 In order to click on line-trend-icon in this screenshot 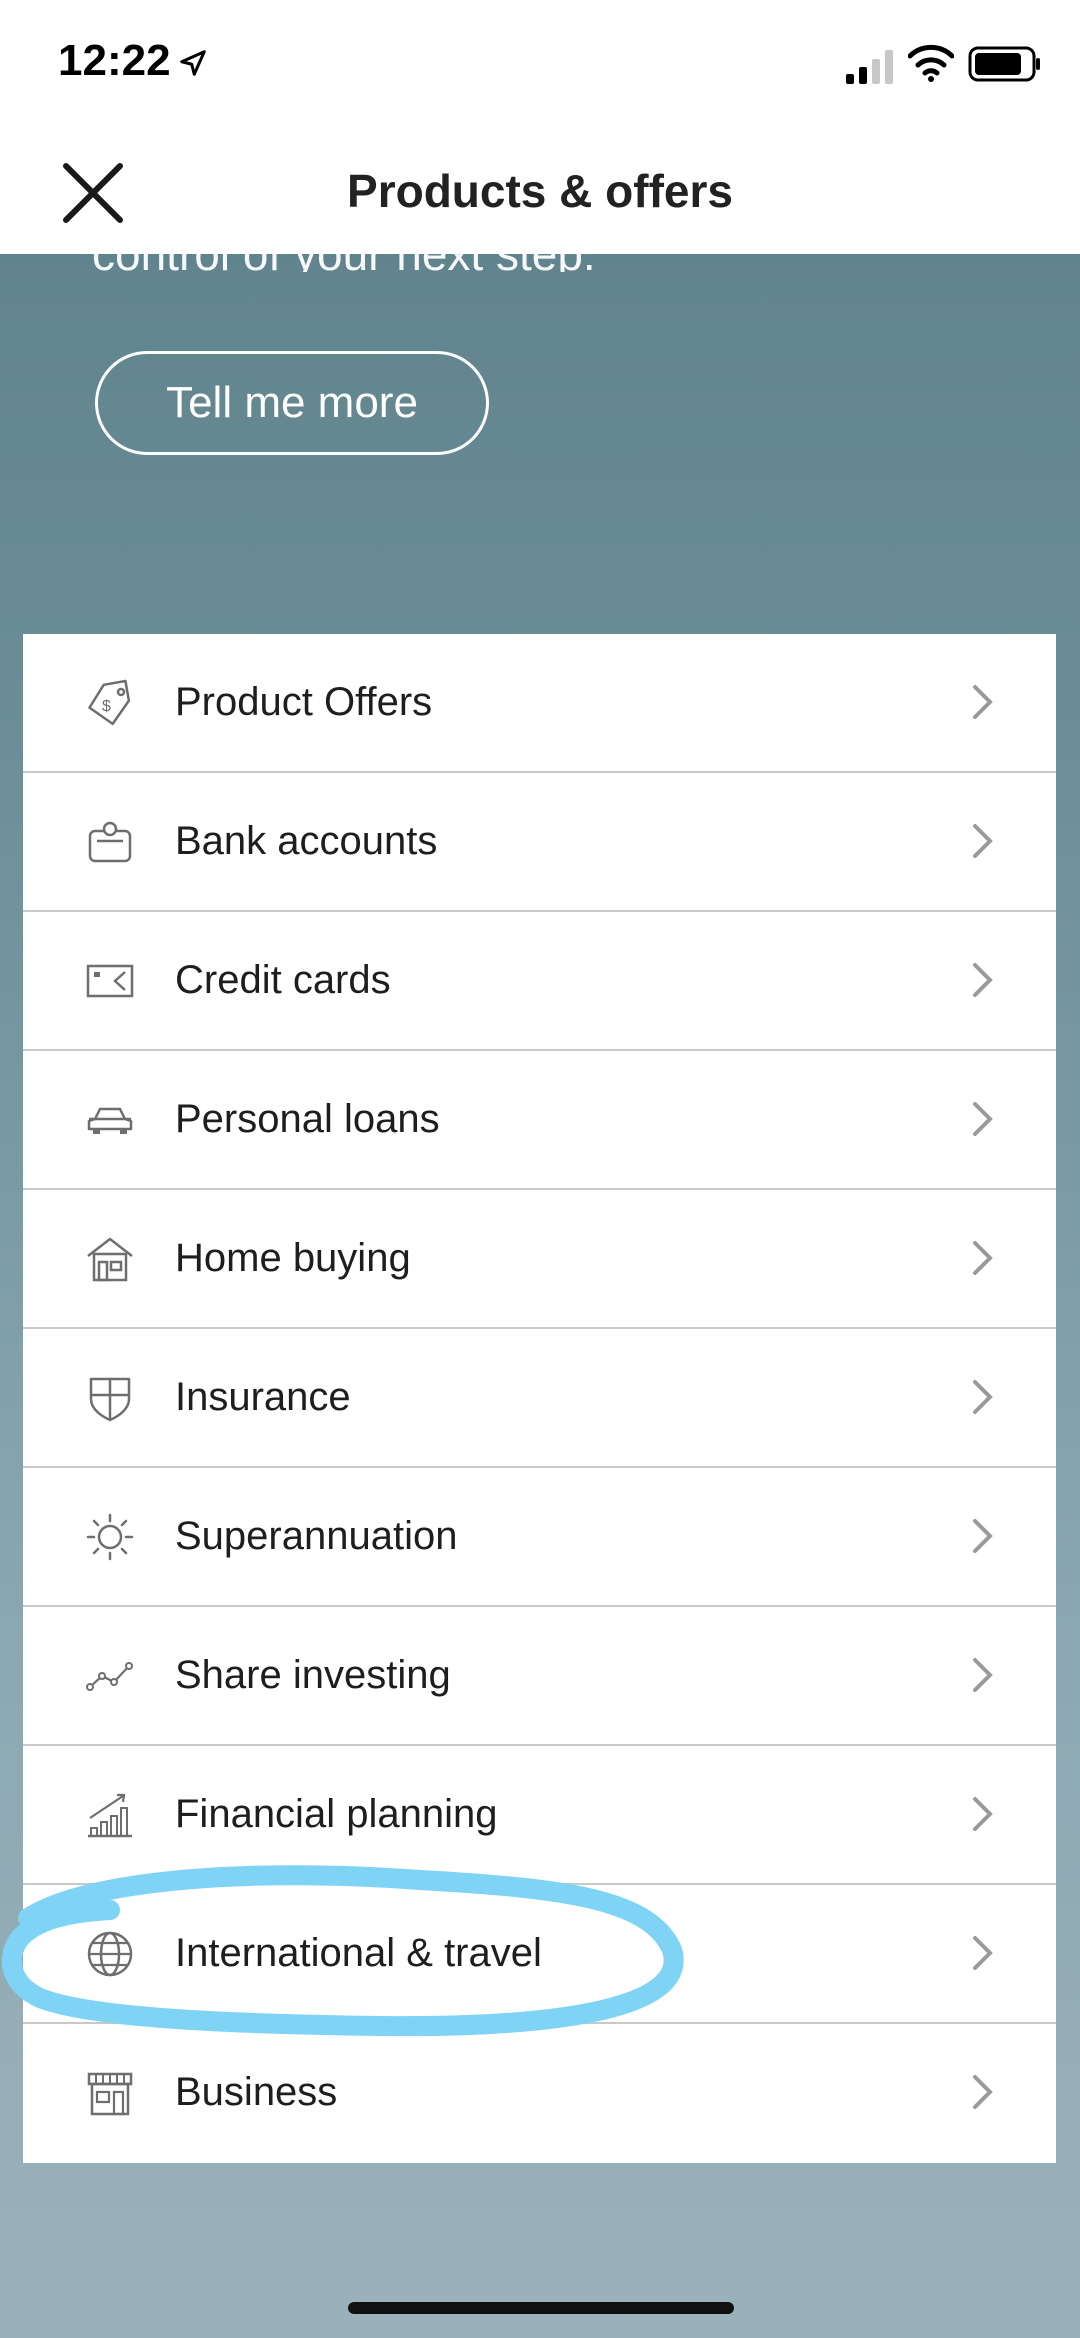, I will do `click(109, 1676)`.